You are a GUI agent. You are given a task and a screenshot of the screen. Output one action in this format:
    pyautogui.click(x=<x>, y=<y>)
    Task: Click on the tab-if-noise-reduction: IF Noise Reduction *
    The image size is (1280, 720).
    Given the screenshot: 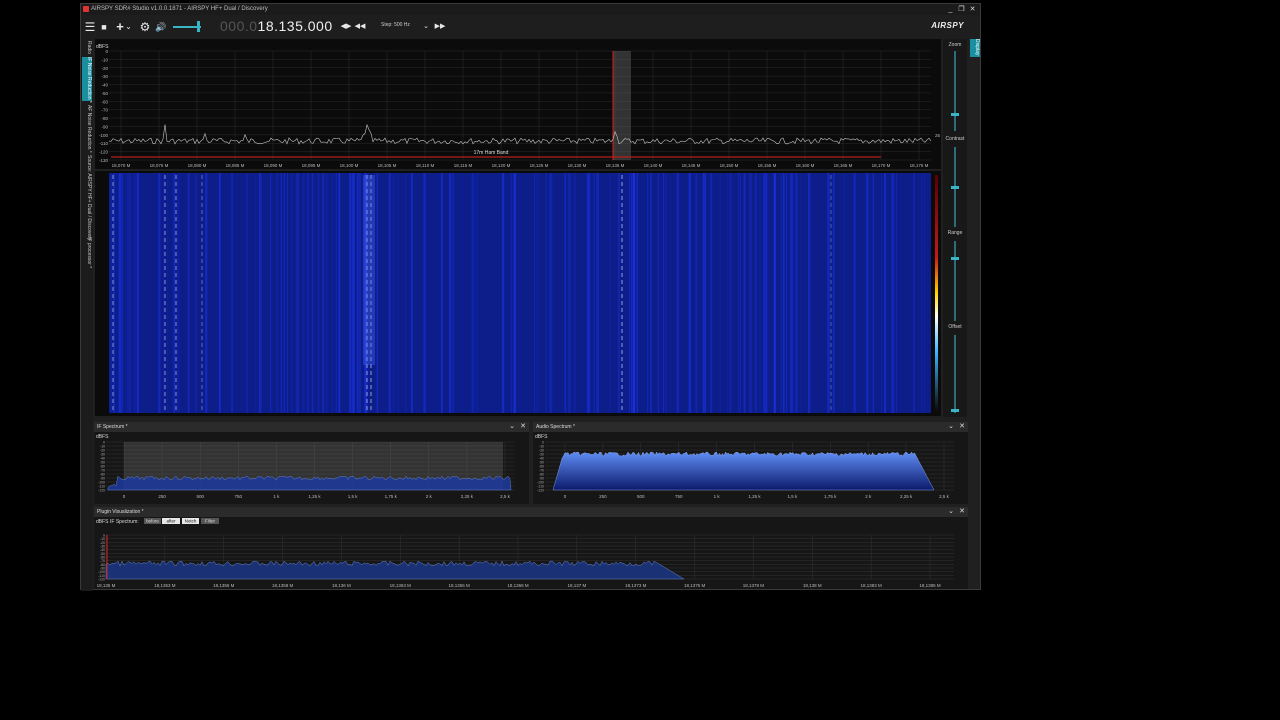 What is the action you would take?
    pyautogui.click(x=87, y=80)
    